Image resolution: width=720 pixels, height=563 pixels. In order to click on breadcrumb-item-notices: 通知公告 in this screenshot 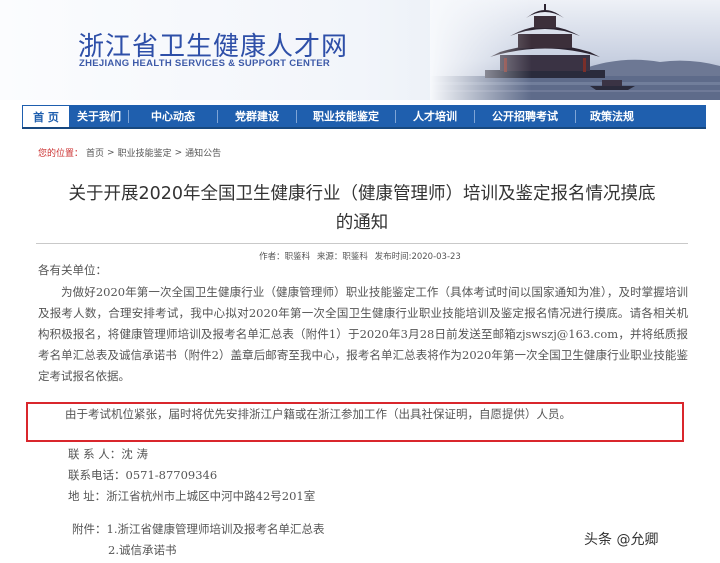, I will do `click(203, 152)`.